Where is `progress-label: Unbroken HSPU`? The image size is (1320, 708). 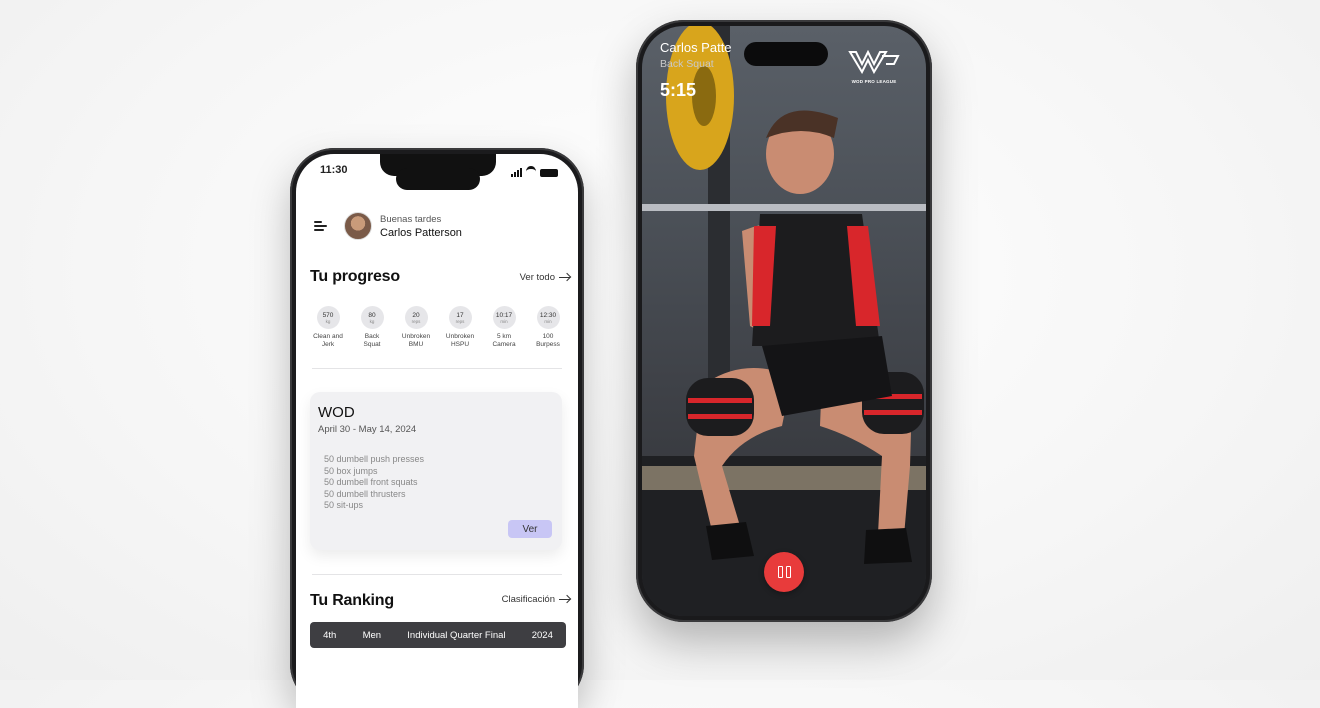
progress-label: Unbroken HSPU is located at coordinates (460, 341).